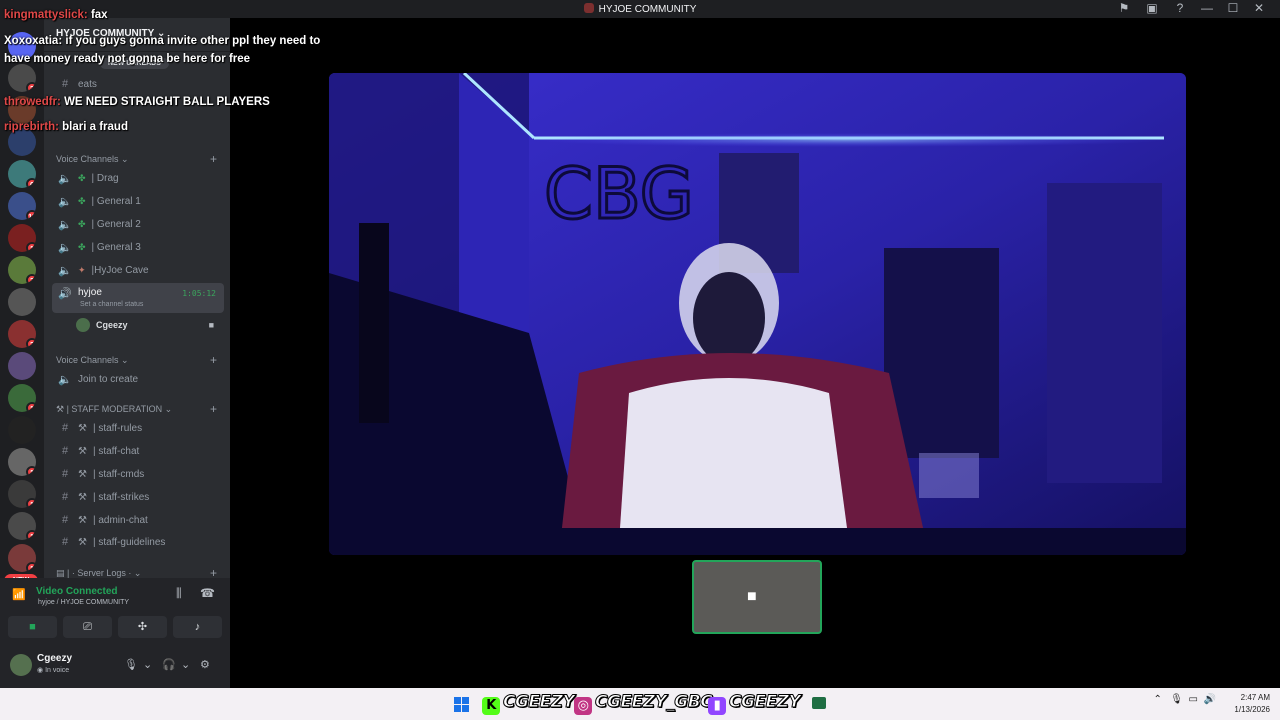 The width and height of the screenshot is (1280, 720). What do you see at coordinates (22, 206) in the screenshot?
I see `server-icon: 11` at bounding box center [22, 206].